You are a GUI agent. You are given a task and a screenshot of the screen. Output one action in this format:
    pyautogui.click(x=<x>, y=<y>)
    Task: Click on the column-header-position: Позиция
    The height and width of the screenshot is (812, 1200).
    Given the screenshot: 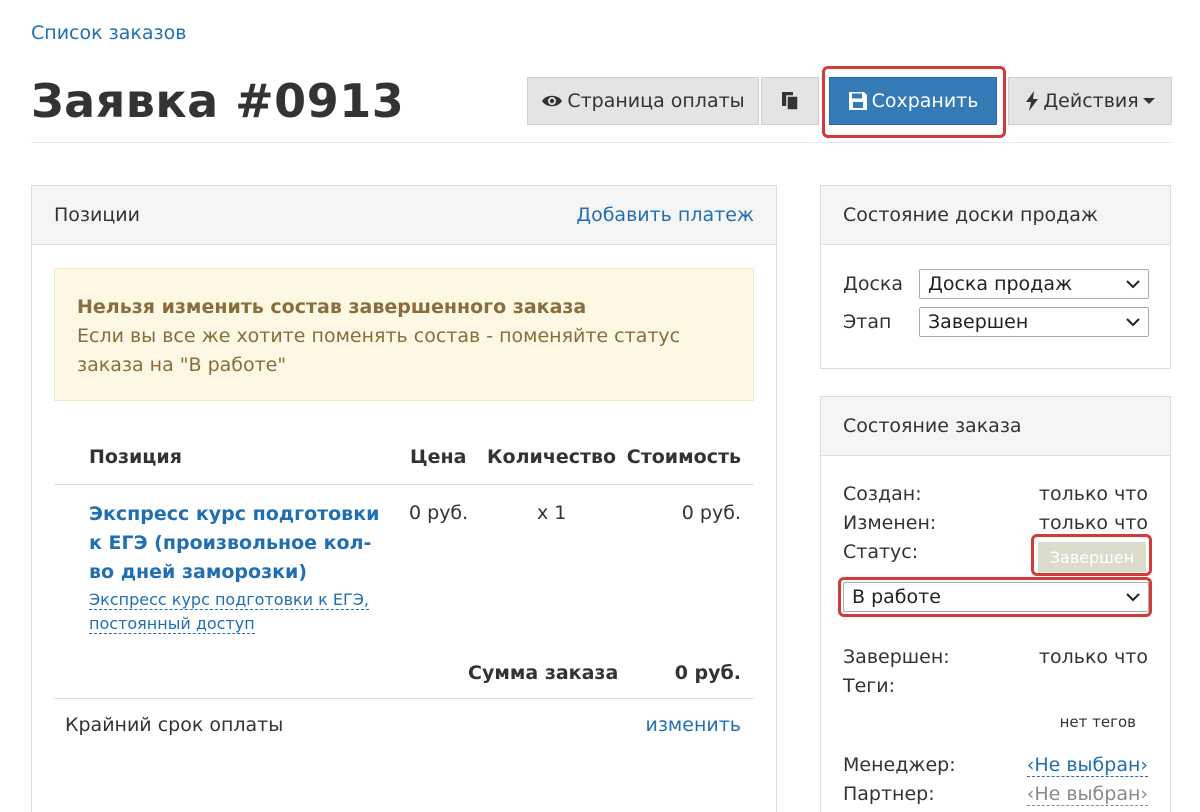 What is the action you would take?
    pyautogui.click(x=135, y=457)
    